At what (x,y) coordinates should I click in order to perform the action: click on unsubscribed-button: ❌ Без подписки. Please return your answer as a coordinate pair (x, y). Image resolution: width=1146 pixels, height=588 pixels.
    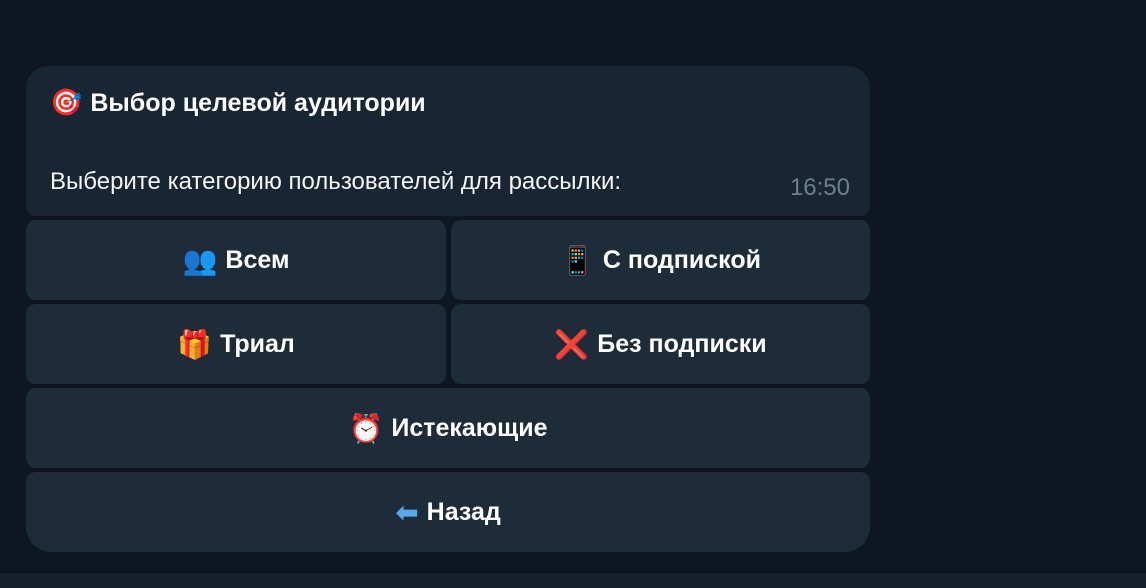
    Looking at the image, I should click on (660, 344).